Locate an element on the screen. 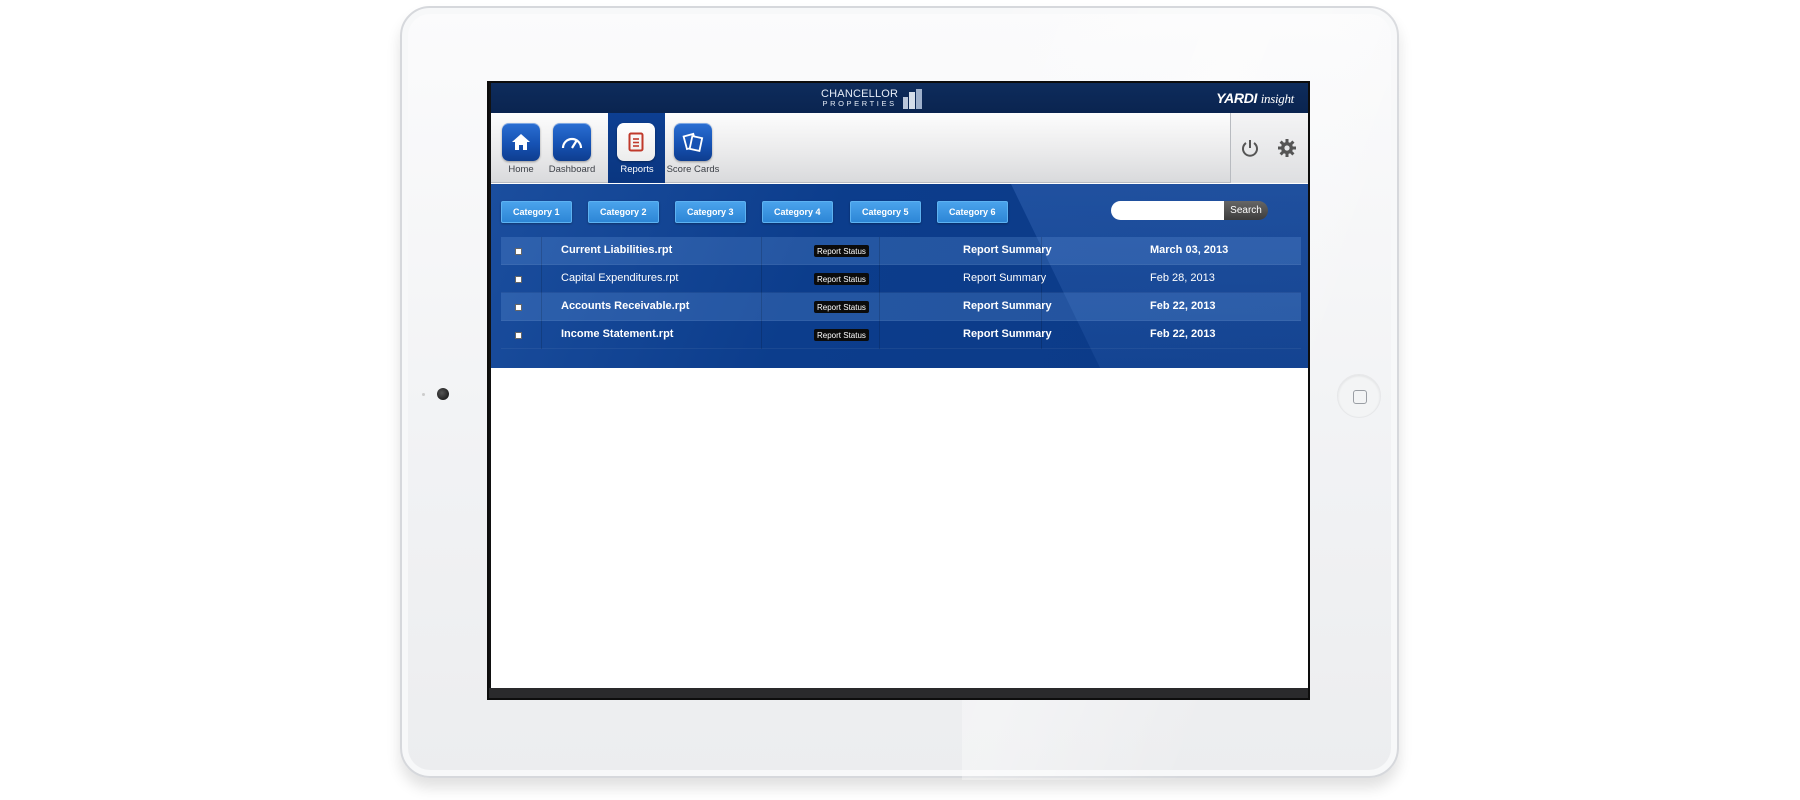 Image resolution: width=1800 pixels, height=800 pixels. report-name: Capital Expenditures.rpt is located at coordinates (619, 278).